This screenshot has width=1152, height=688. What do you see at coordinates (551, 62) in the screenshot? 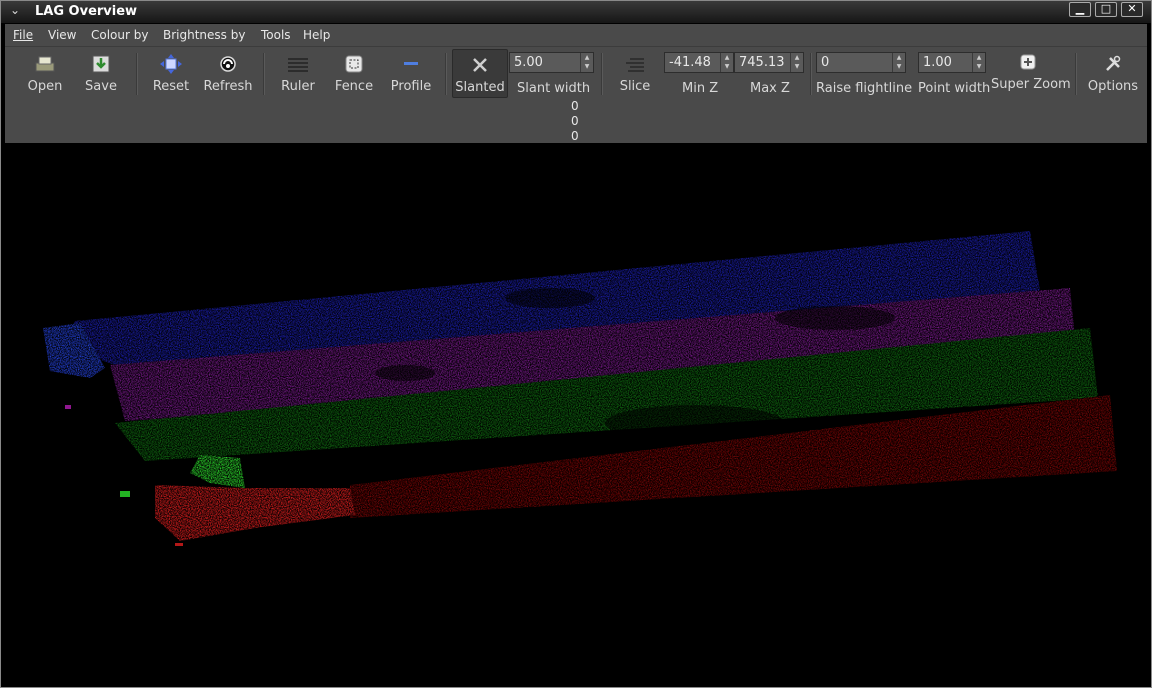
I see `slant-width-spinbox: 5.00 ▲ ▼` at bounding box center [551, 62].